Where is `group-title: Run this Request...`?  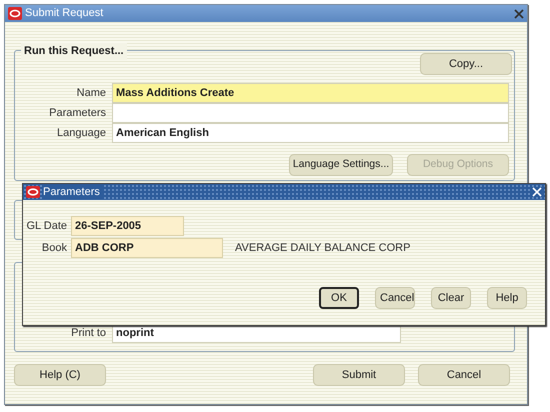
group-title: Run this Request... is located at coordinates (74, 51).